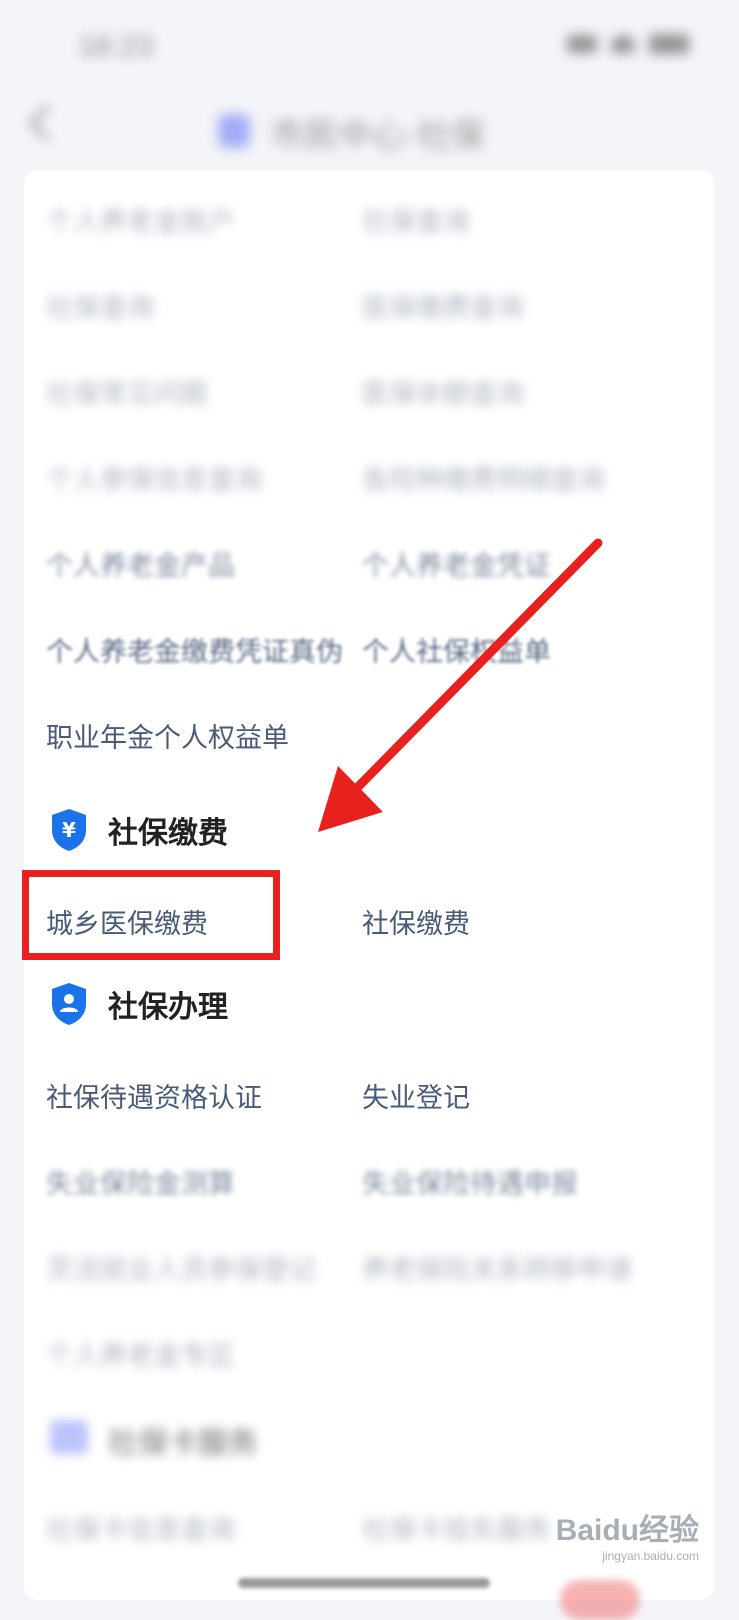 This screenshot has width=739, height=1620. Describe the element at coordinates (623, 44) in the screenshot. I see `wifi-icon` at that location.